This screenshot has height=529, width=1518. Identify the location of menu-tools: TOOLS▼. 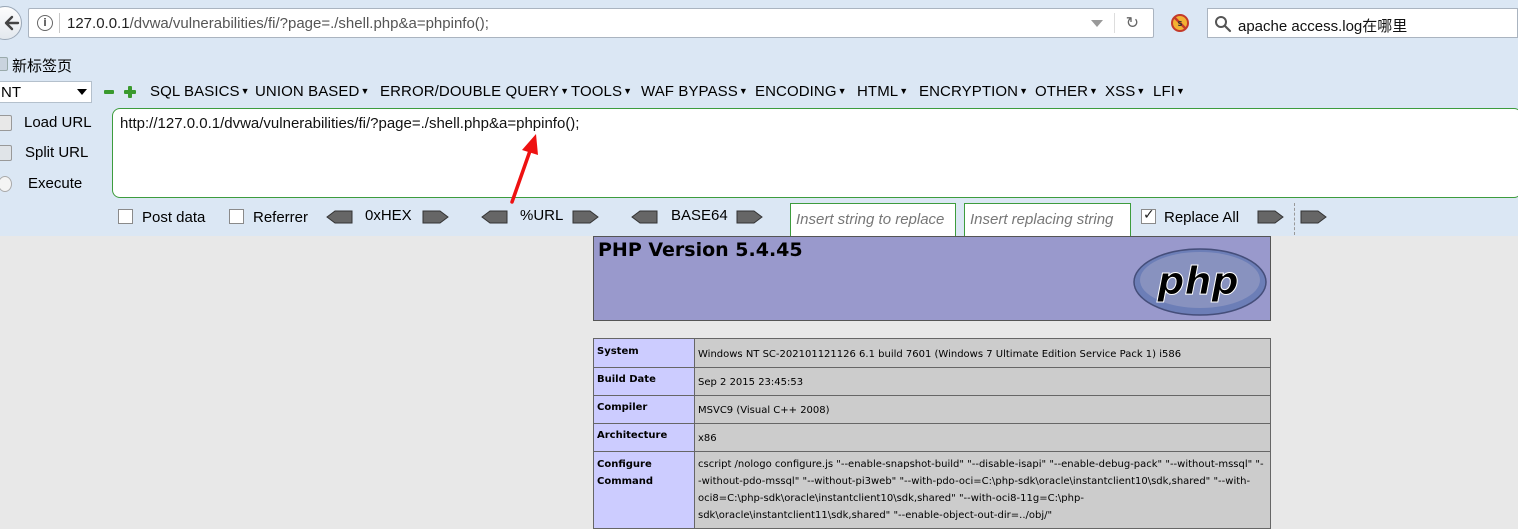
(601, 91).